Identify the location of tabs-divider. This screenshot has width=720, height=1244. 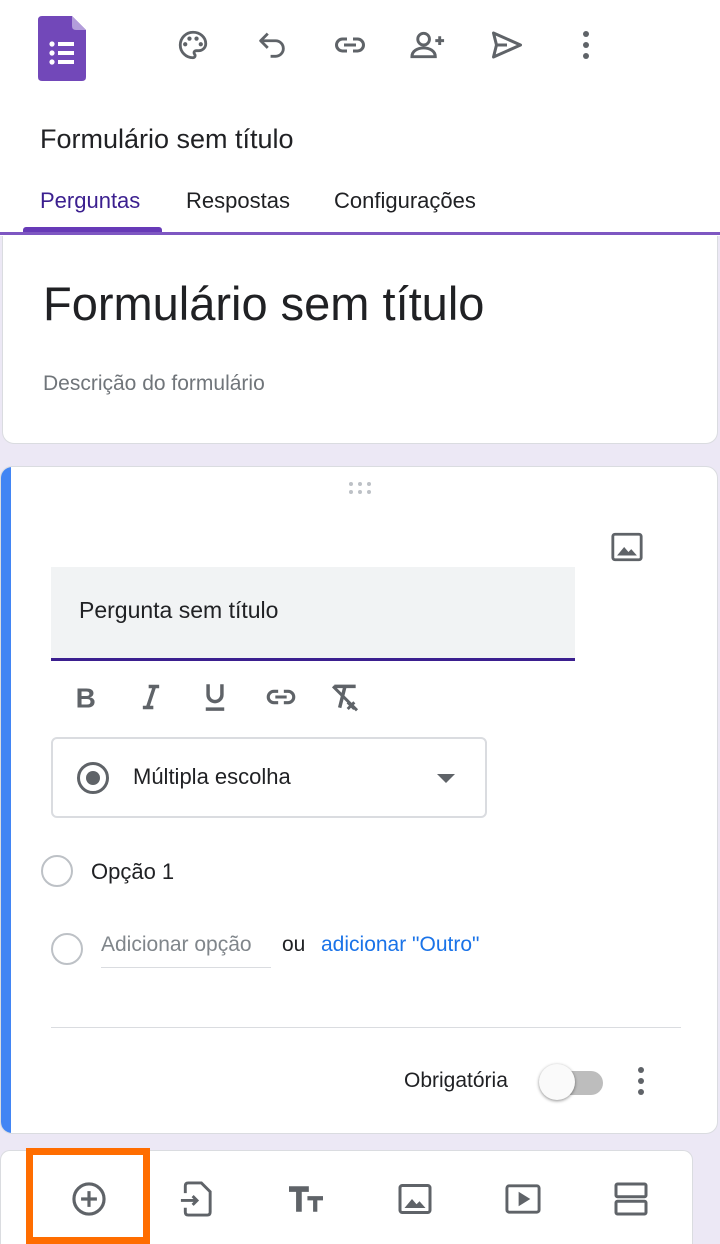
(360, 233).